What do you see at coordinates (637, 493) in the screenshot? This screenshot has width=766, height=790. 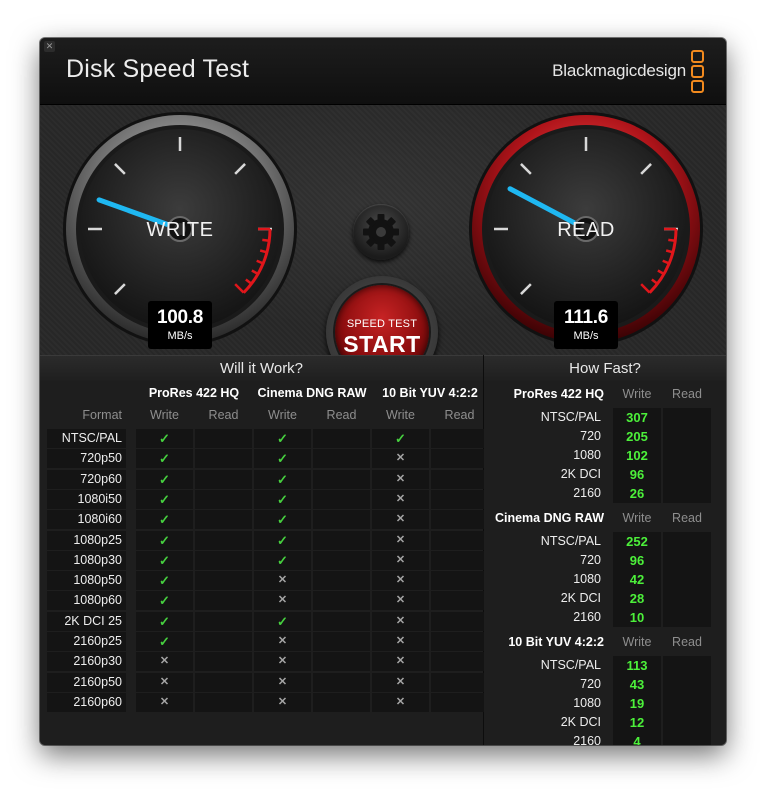 I see `write-fps-value: 26` at bounding box center [637, 493].